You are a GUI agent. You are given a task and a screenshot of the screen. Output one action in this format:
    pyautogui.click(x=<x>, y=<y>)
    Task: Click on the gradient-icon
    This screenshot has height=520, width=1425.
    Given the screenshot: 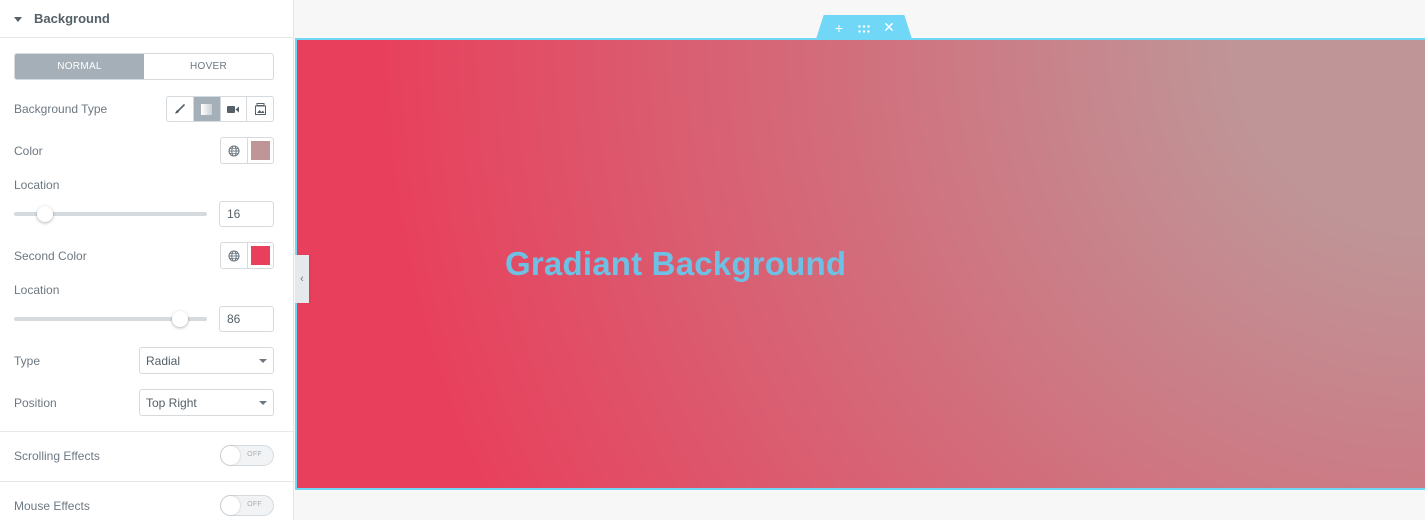 What is the action you would take?
    pyautogui.click(x=207, y=109)
    